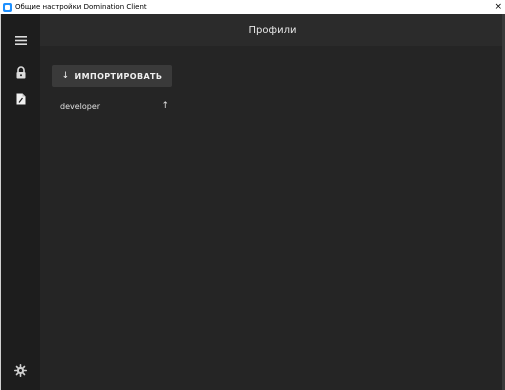 The width and height of the screenshot is (505, 390). I want to click on profile-name: developer, so click(80, 106).